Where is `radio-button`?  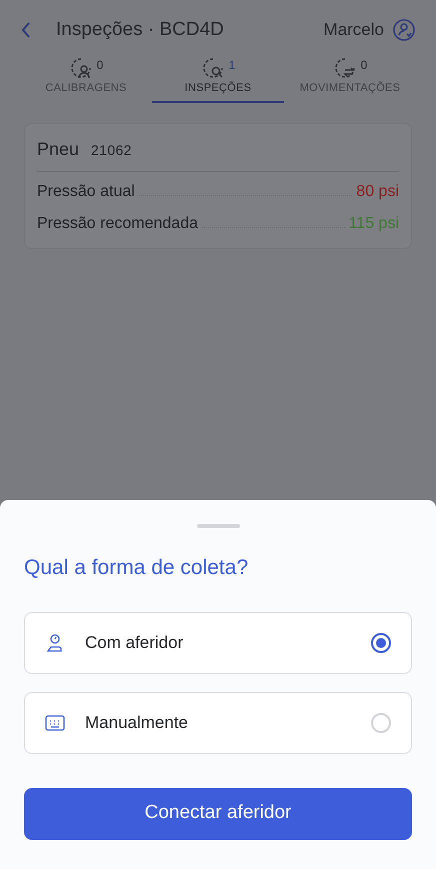 radio-button is located at coordinates (381, 642).